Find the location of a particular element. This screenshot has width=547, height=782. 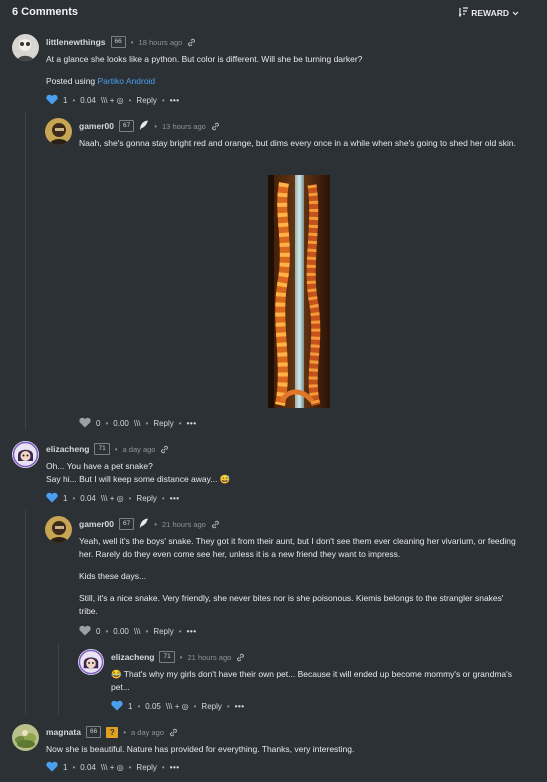

question-badge: ? is located at coordinates (112, 732).